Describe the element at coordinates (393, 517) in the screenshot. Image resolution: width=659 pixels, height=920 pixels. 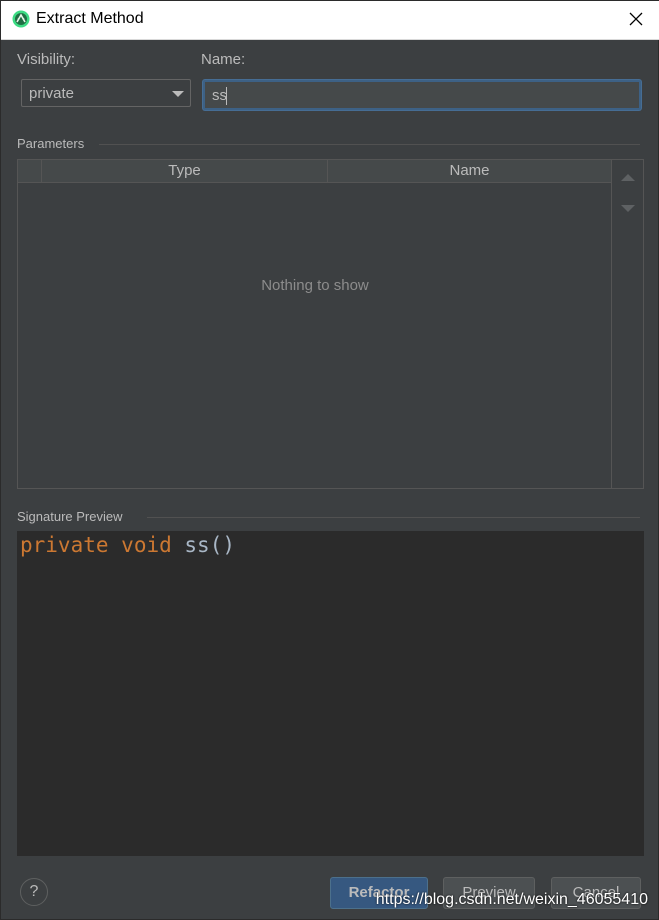
I see `signature-preview-divider` at that location.